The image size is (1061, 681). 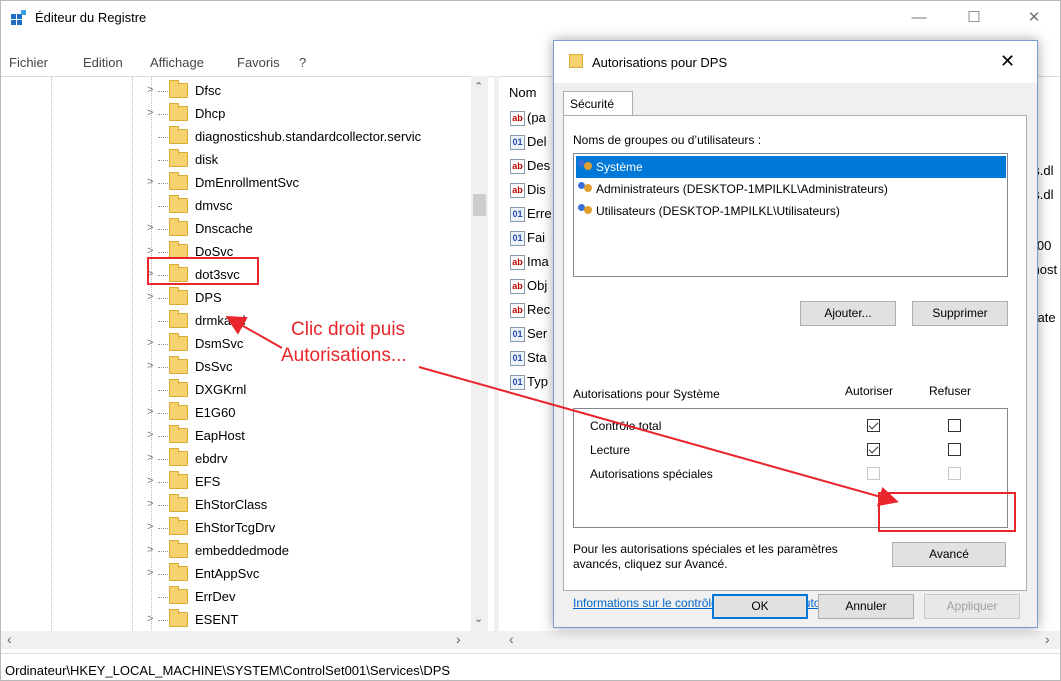 What do you see at coordinates (949, 554) in the screenshot?
I see `advanced-button: Avancé` at bounding box center [949, 554].